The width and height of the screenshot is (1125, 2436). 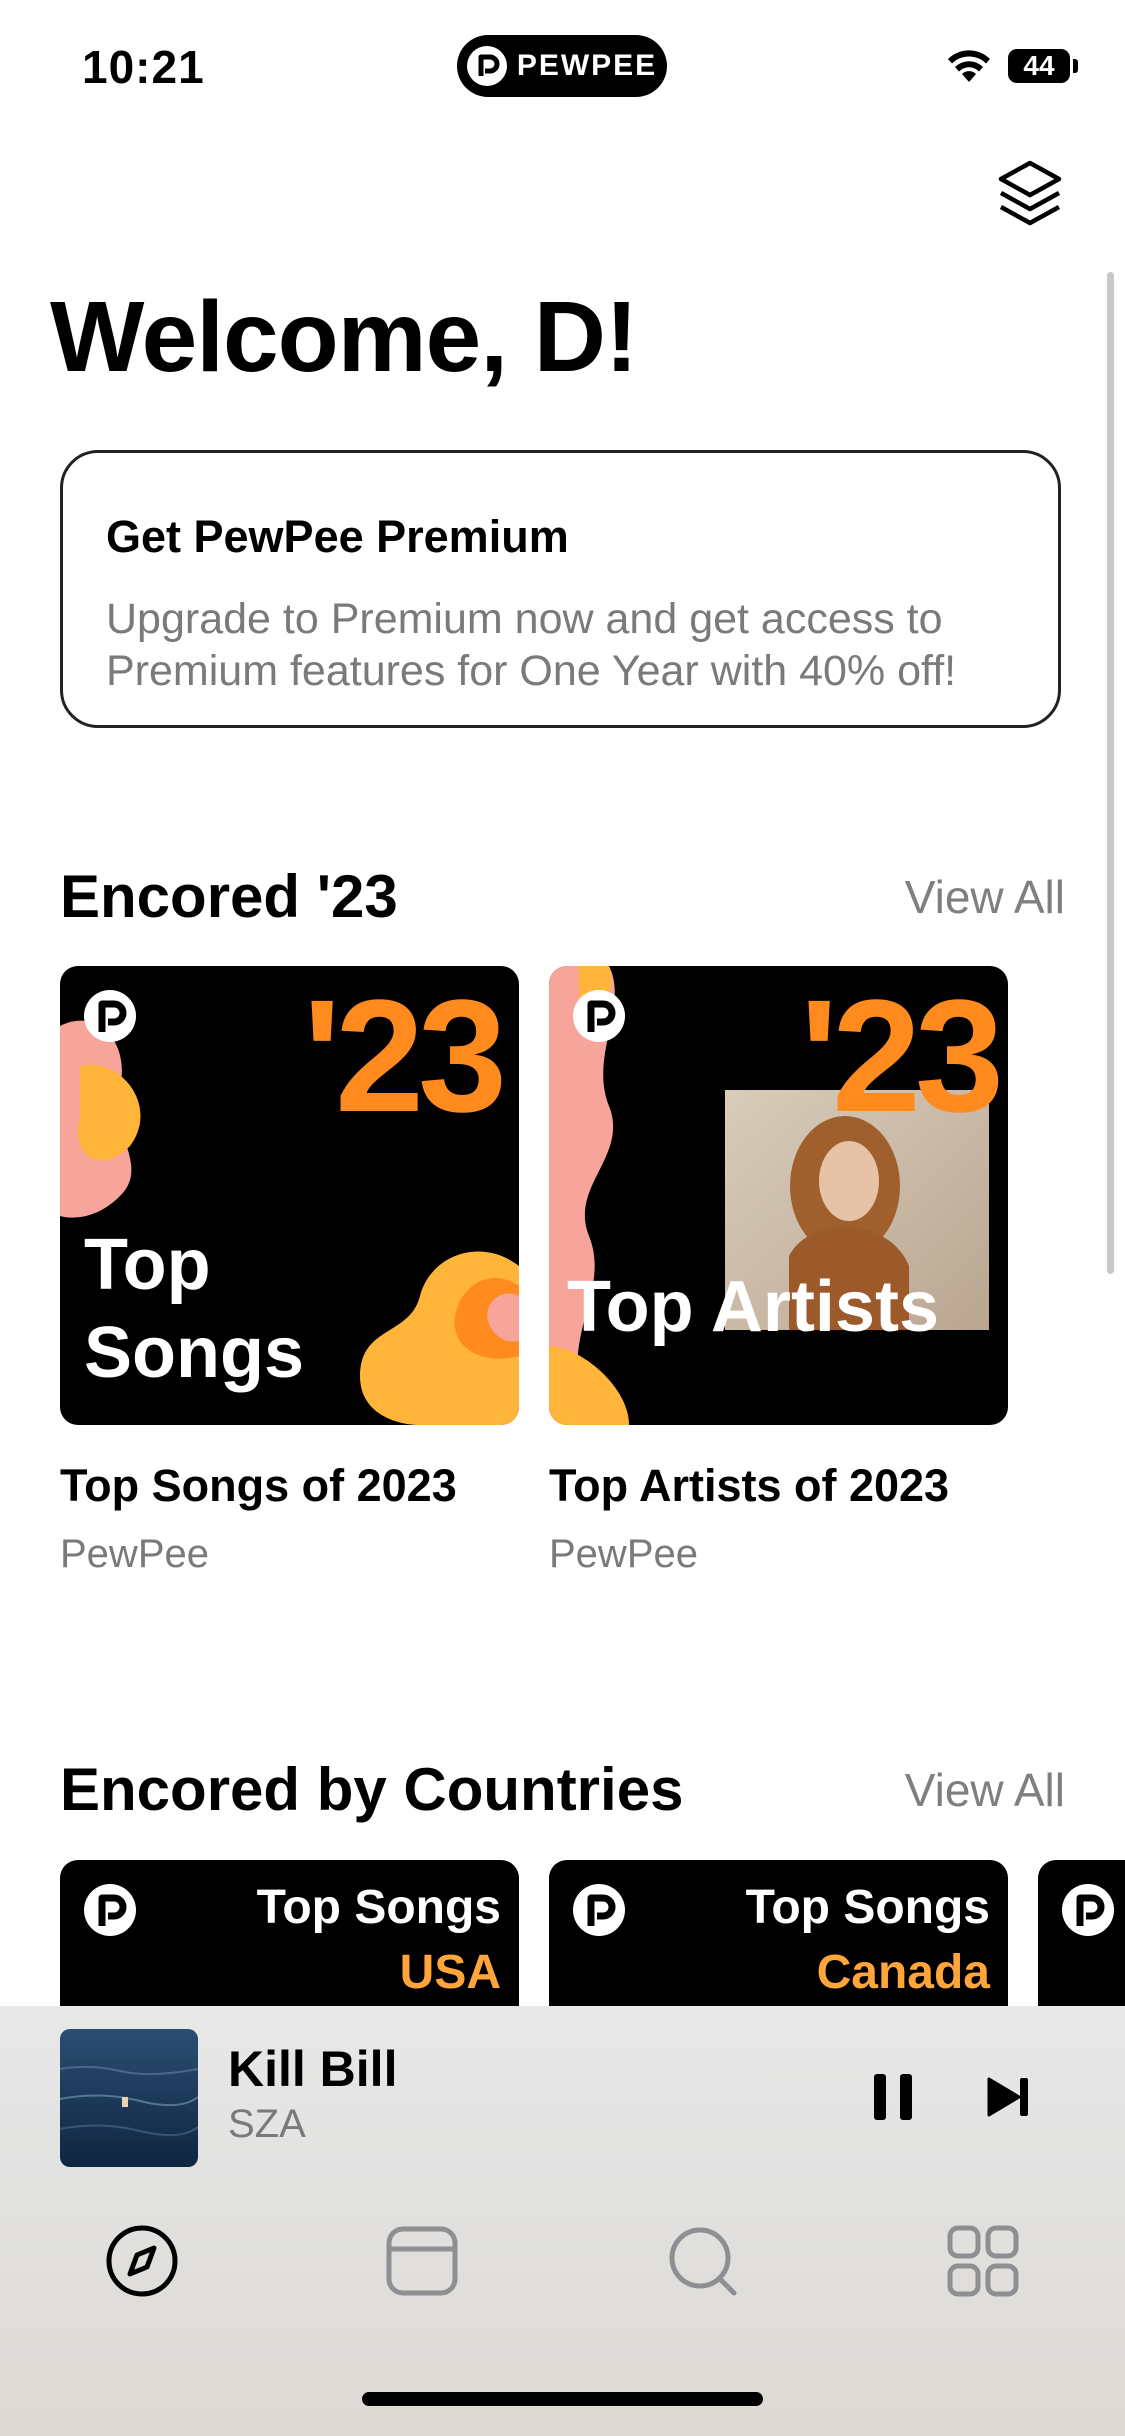 What do you see at coordinates (267, 2124) in the screenshot?
I see `now-playing-artist: SZA` at bounding box center [267, 2124].